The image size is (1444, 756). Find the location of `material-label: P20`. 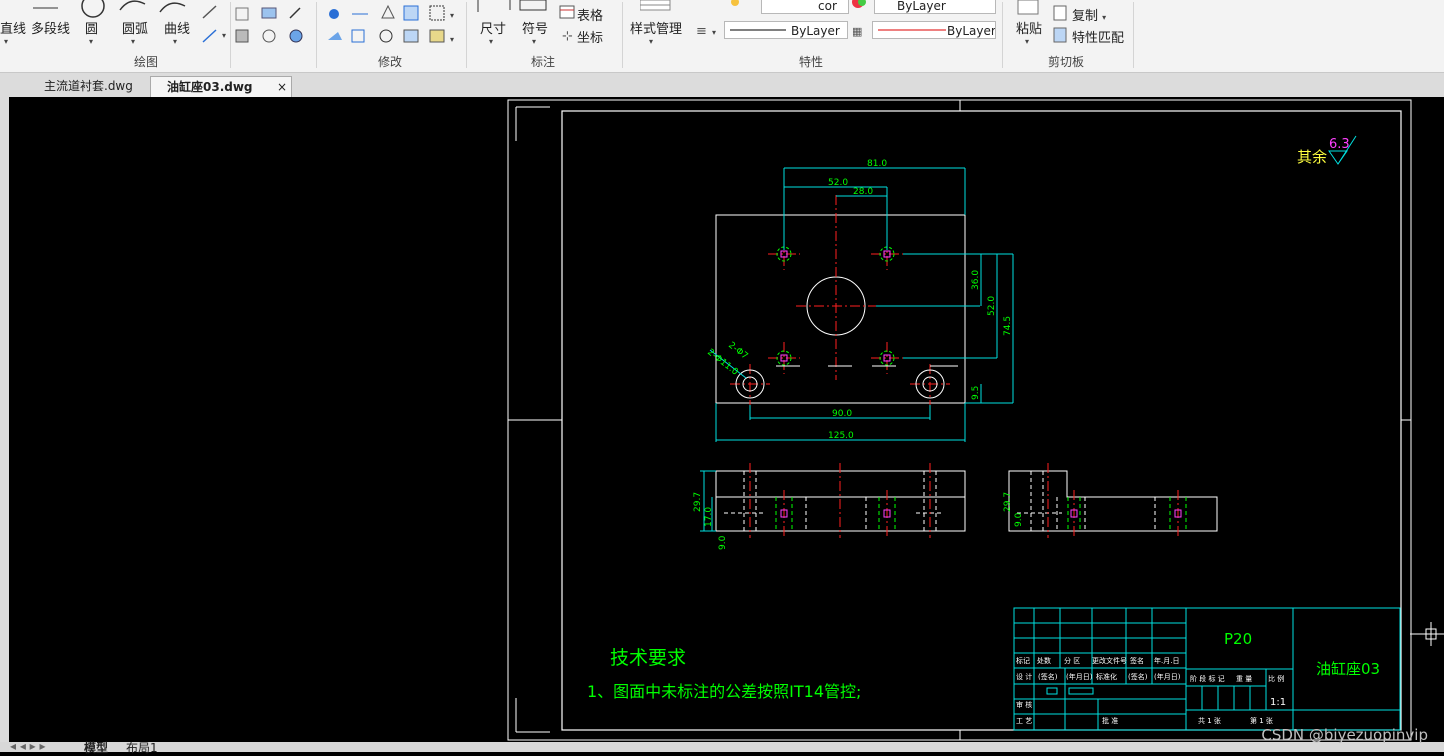

material-label: P20 is located at coordinates (1238, 639).